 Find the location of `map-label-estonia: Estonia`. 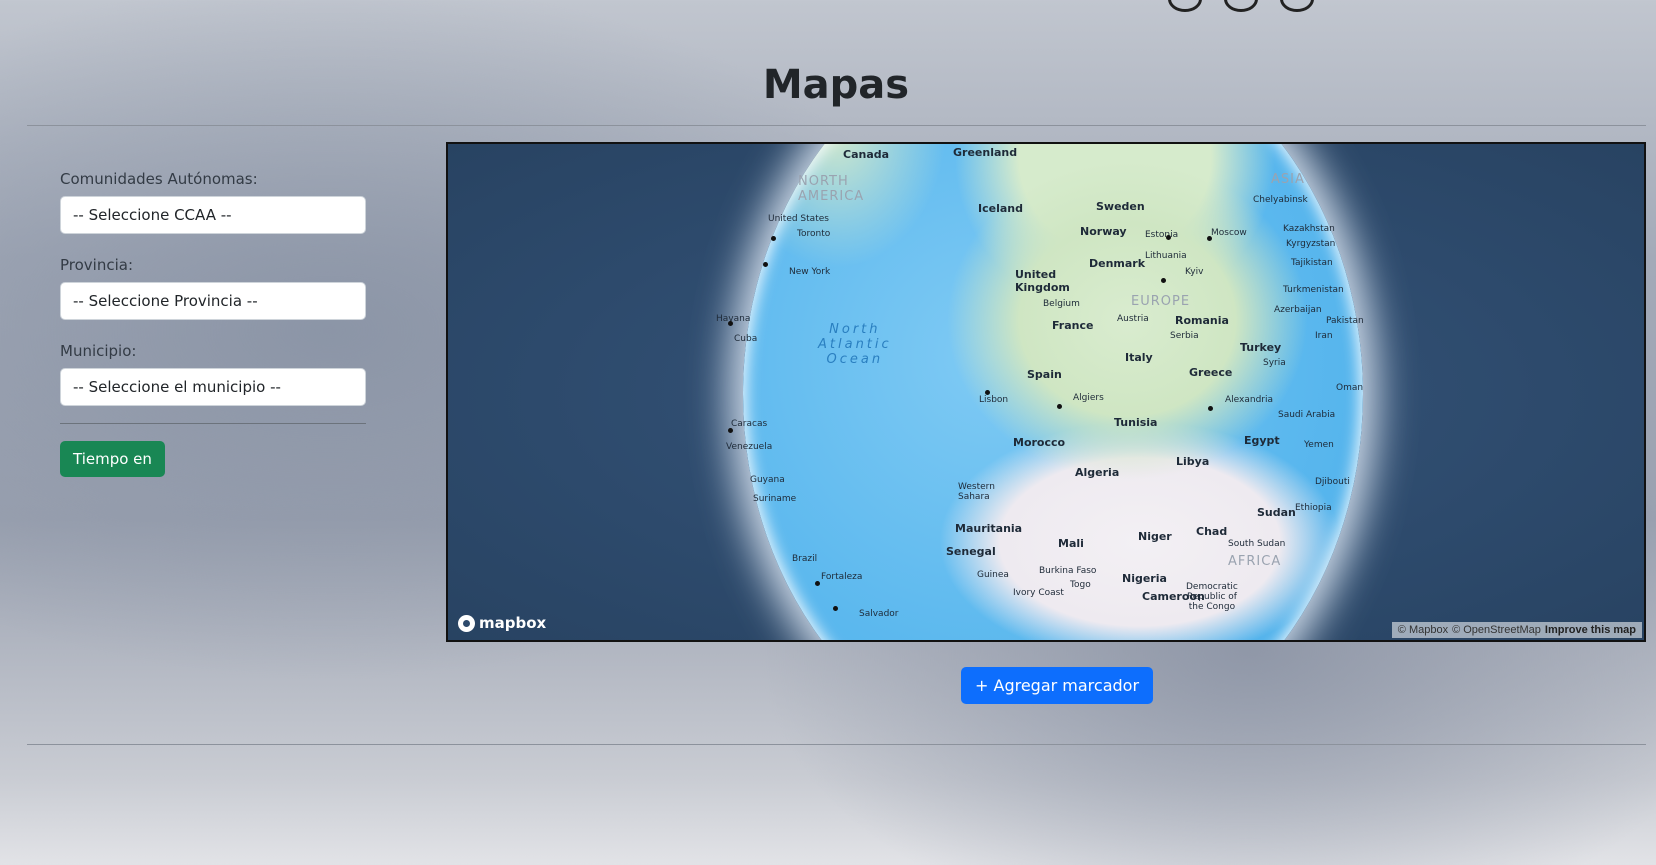

map-label-estonia: Estonia is located at coordinates (1162, 235).